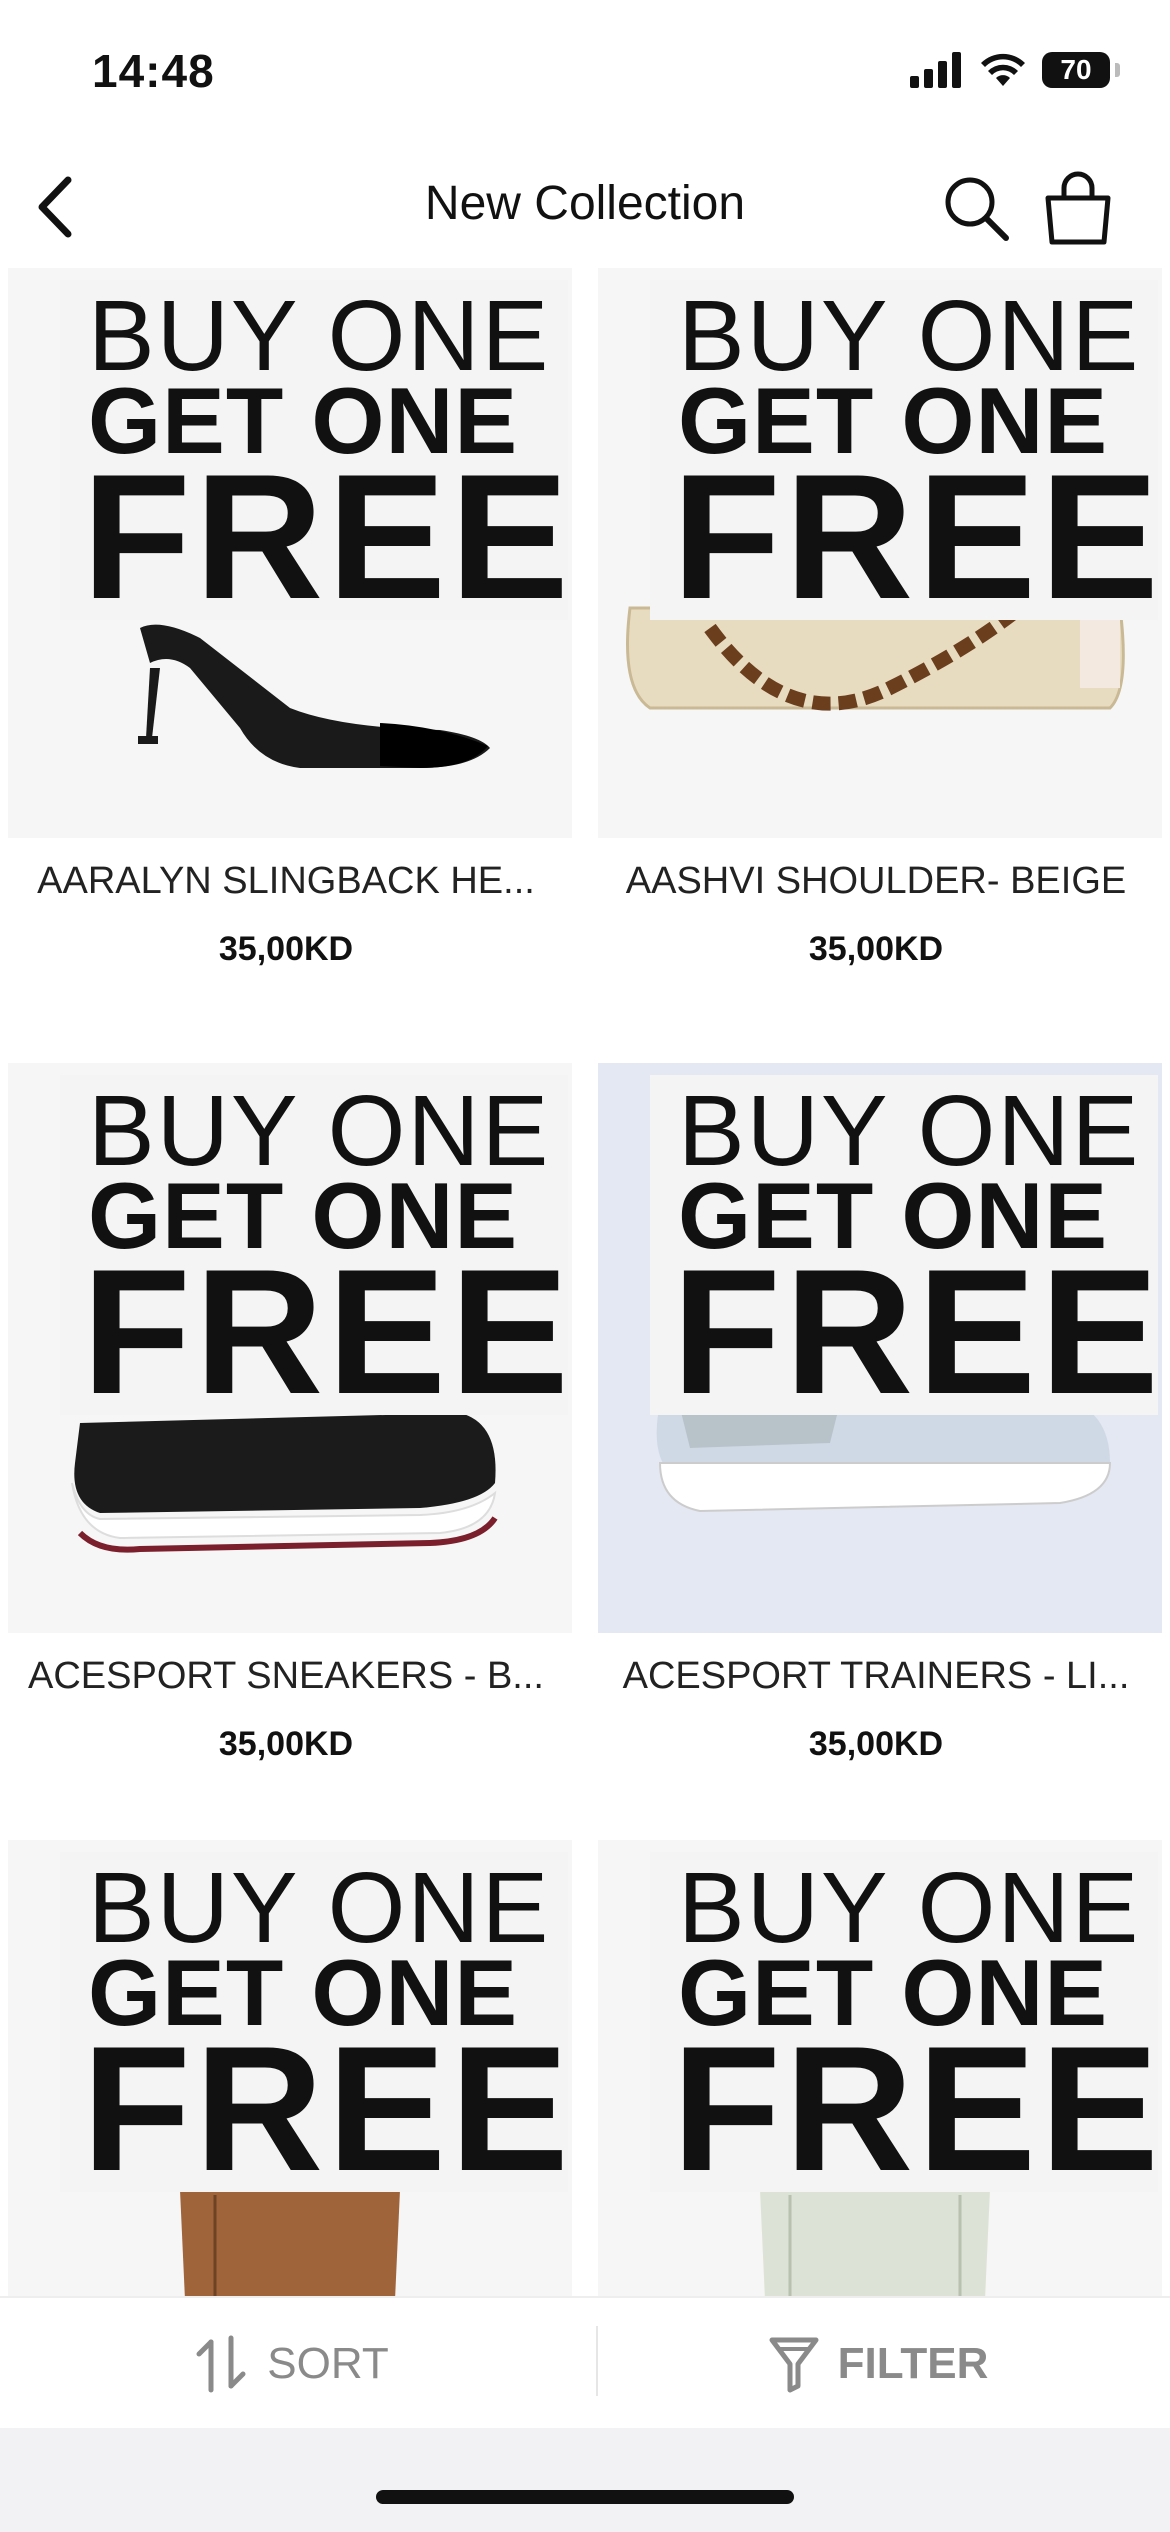 This screenshot has width=1170, height=2532. I want to click on product-name: AASHVI SHOULDER- BEIGE, so click(876, 881).